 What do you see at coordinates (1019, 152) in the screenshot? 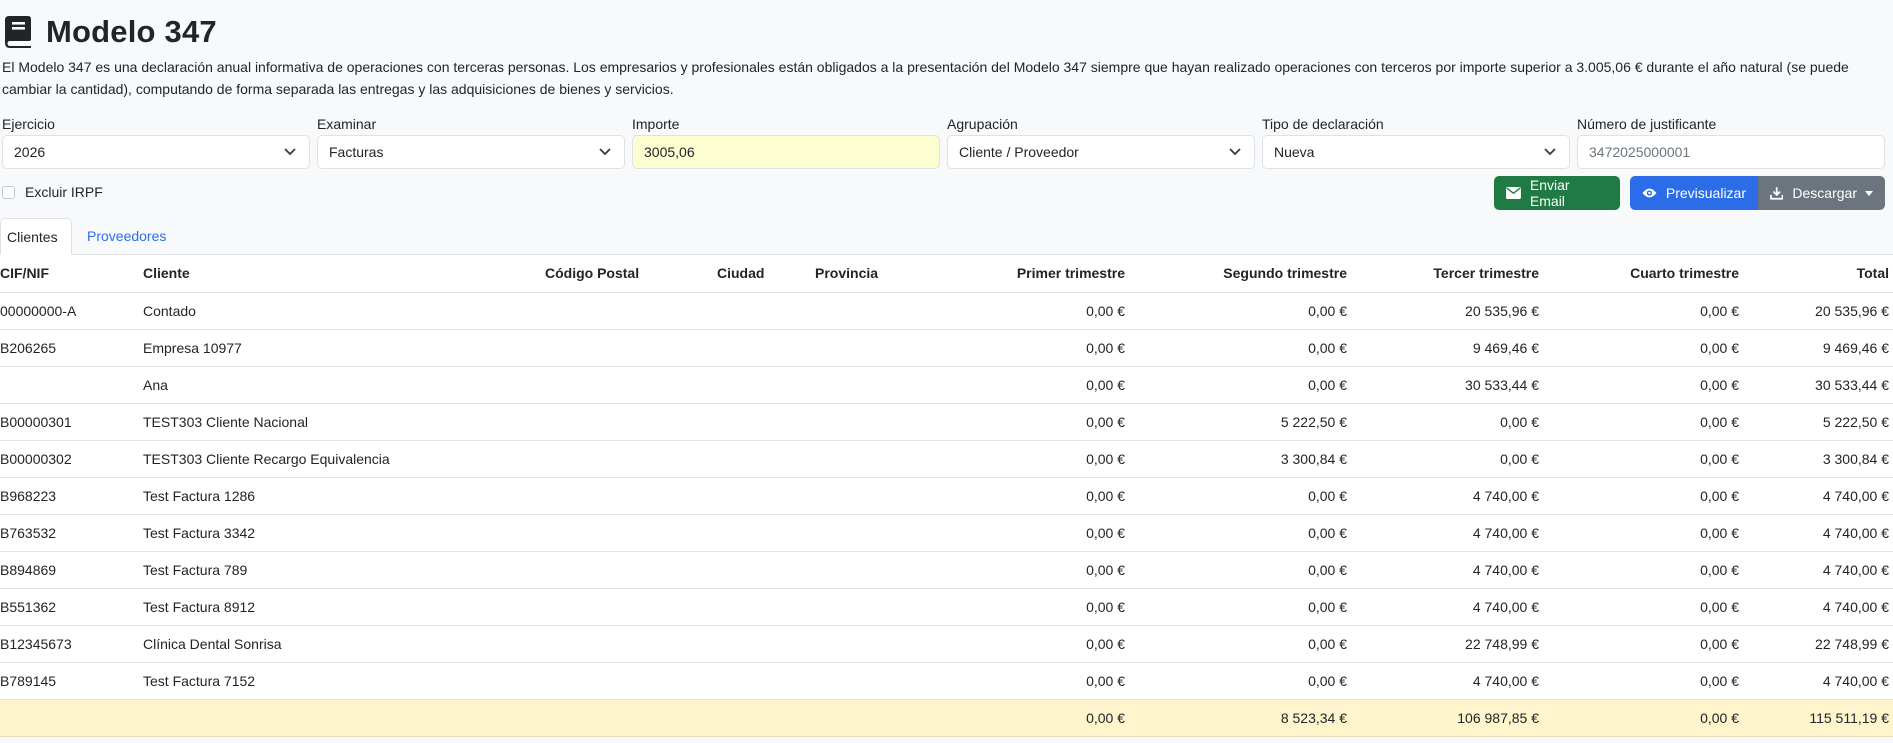
I see `agrupacion-value: Cliente / Proveedor` at bounding box center [1019, 152].